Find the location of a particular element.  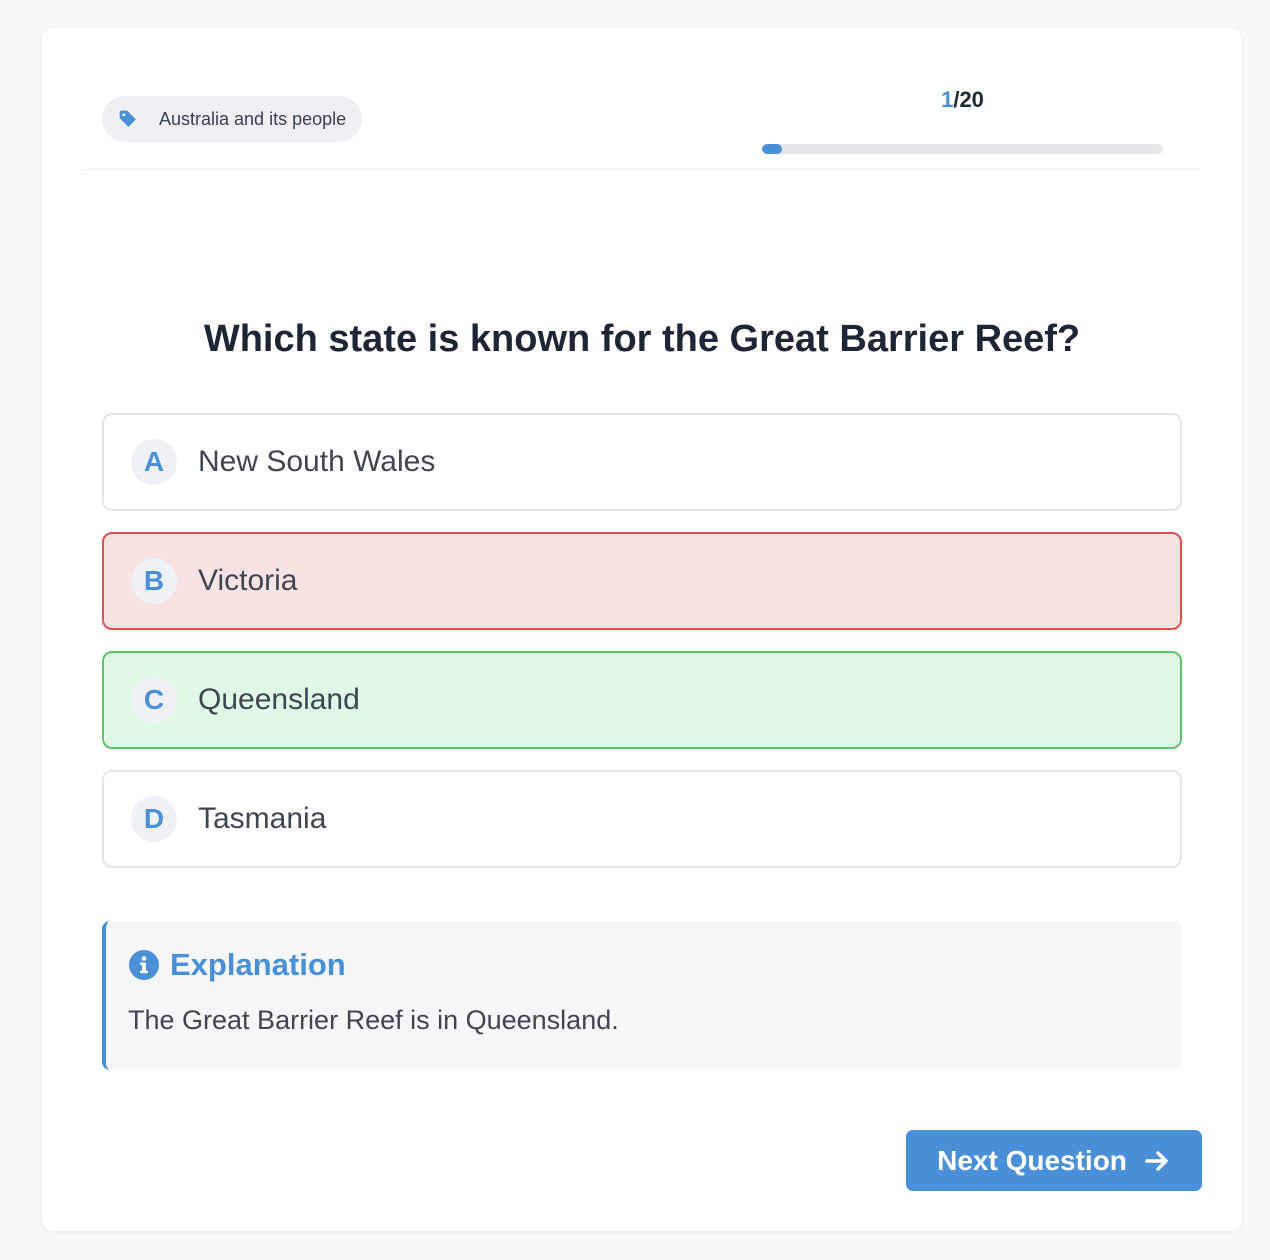

option-text: Victoria is located at coordinates (248, 580).